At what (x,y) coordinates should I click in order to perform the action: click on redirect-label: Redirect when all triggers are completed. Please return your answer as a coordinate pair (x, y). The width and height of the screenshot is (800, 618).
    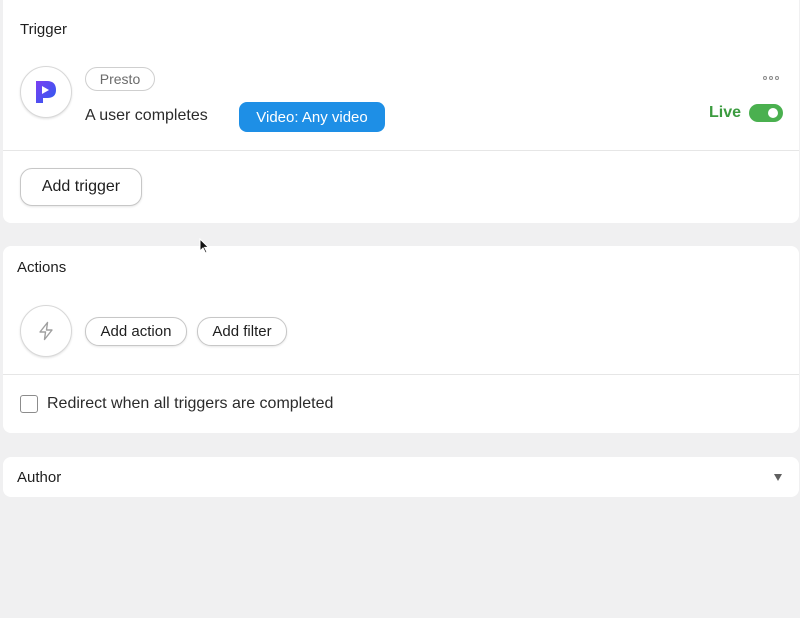
    Looking at the image, I should click on (190, 403).